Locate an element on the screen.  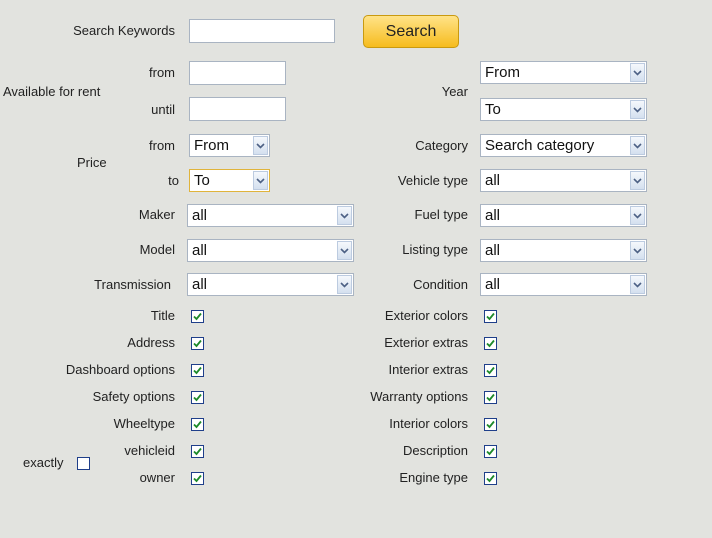
field-label-owner: owner is located at coordinates (157, 477).